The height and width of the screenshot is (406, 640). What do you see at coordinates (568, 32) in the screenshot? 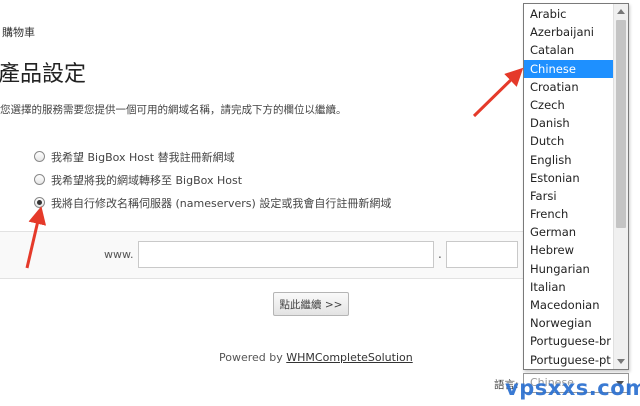
I see `language-option: Azerbaijani` at bounding box center [568, 32].